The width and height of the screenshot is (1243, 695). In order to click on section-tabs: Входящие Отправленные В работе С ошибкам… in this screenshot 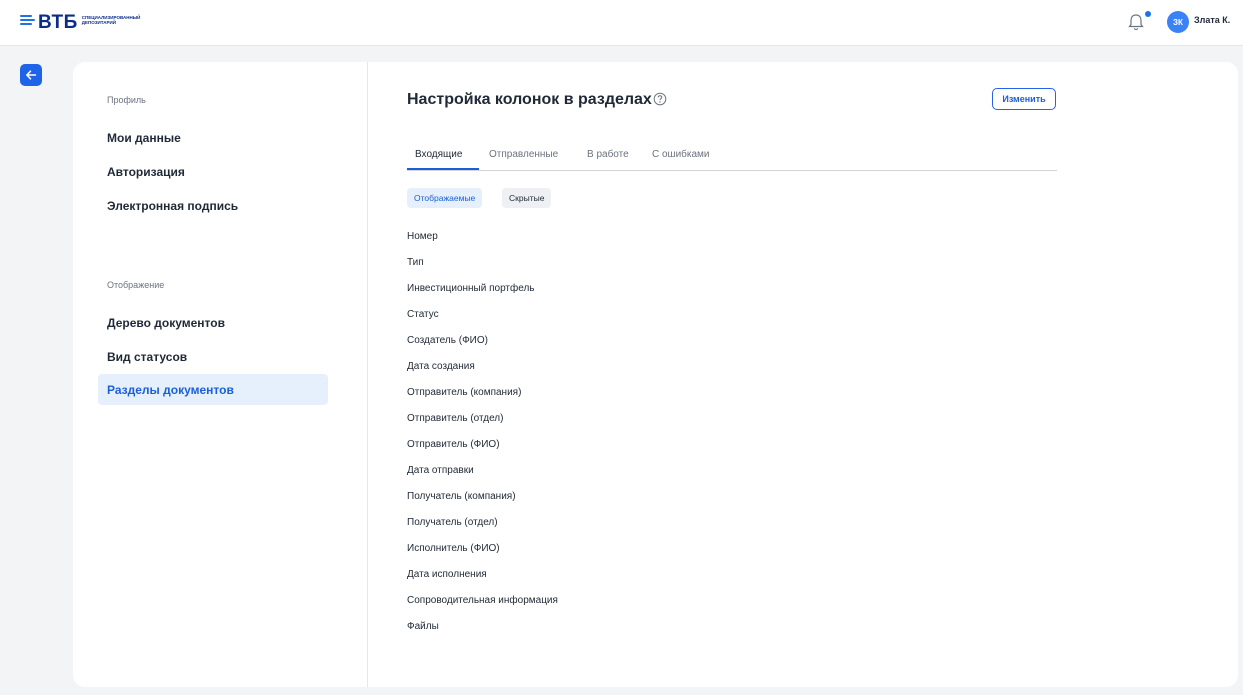, I will do `click(732, 158)`.